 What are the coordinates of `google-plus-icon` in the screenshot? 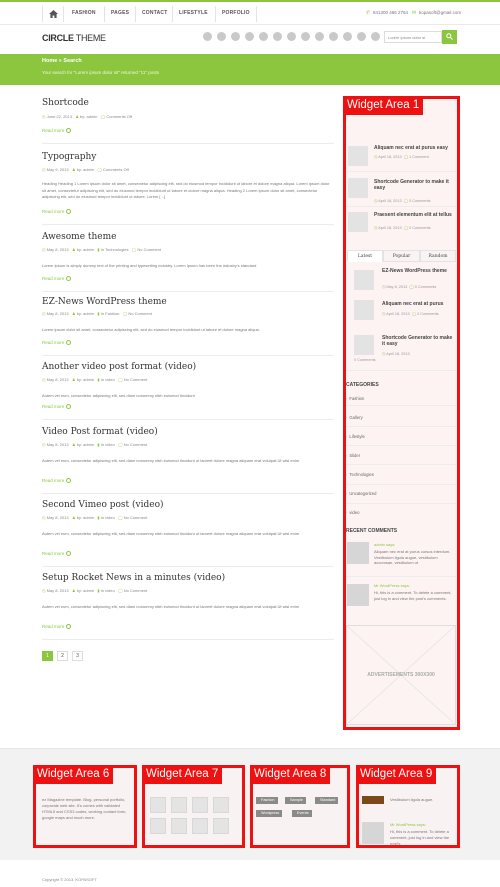 It's located at (249, 36).